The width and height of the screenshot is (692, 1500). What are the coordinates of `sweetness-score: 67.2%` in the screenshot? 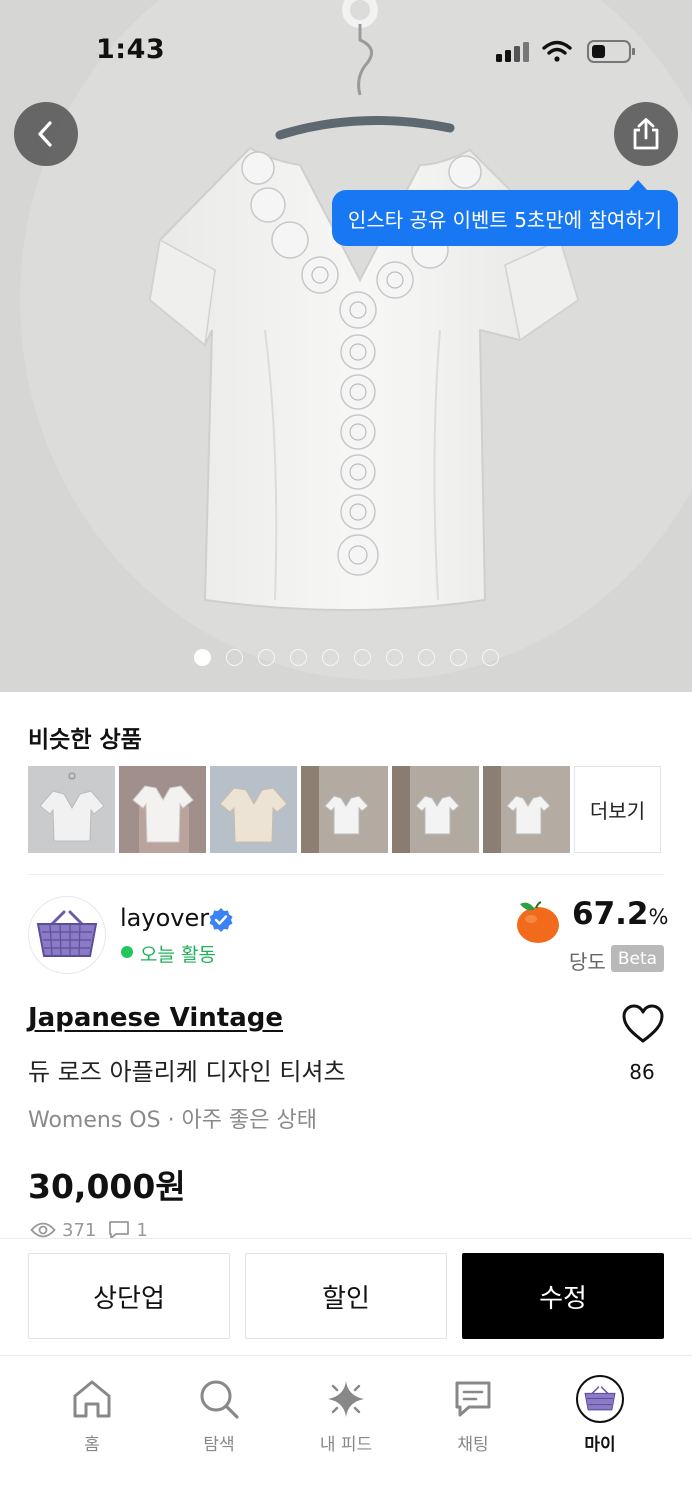 It's located at (620, 914).